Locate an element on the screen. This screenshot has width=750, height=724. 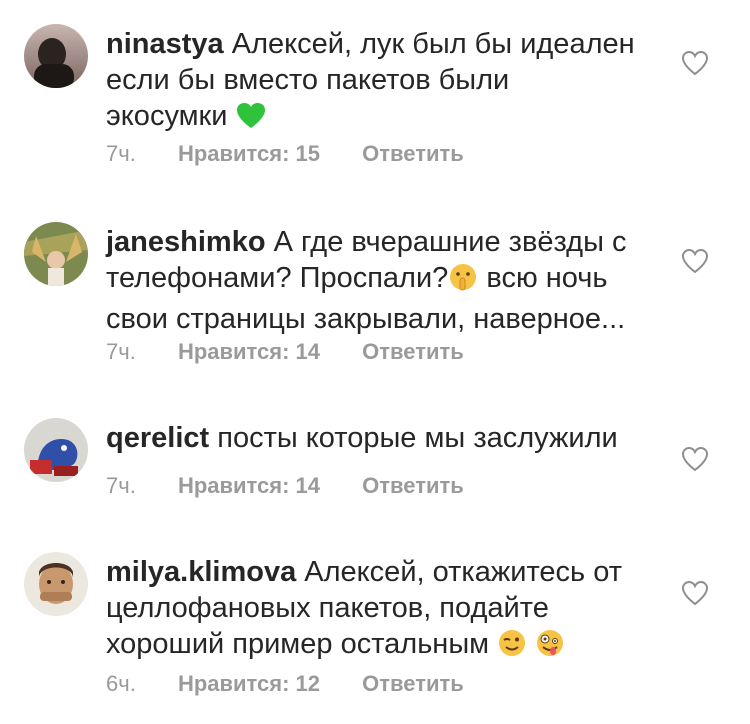
username: ninastya is located at coordinates (165, 44).